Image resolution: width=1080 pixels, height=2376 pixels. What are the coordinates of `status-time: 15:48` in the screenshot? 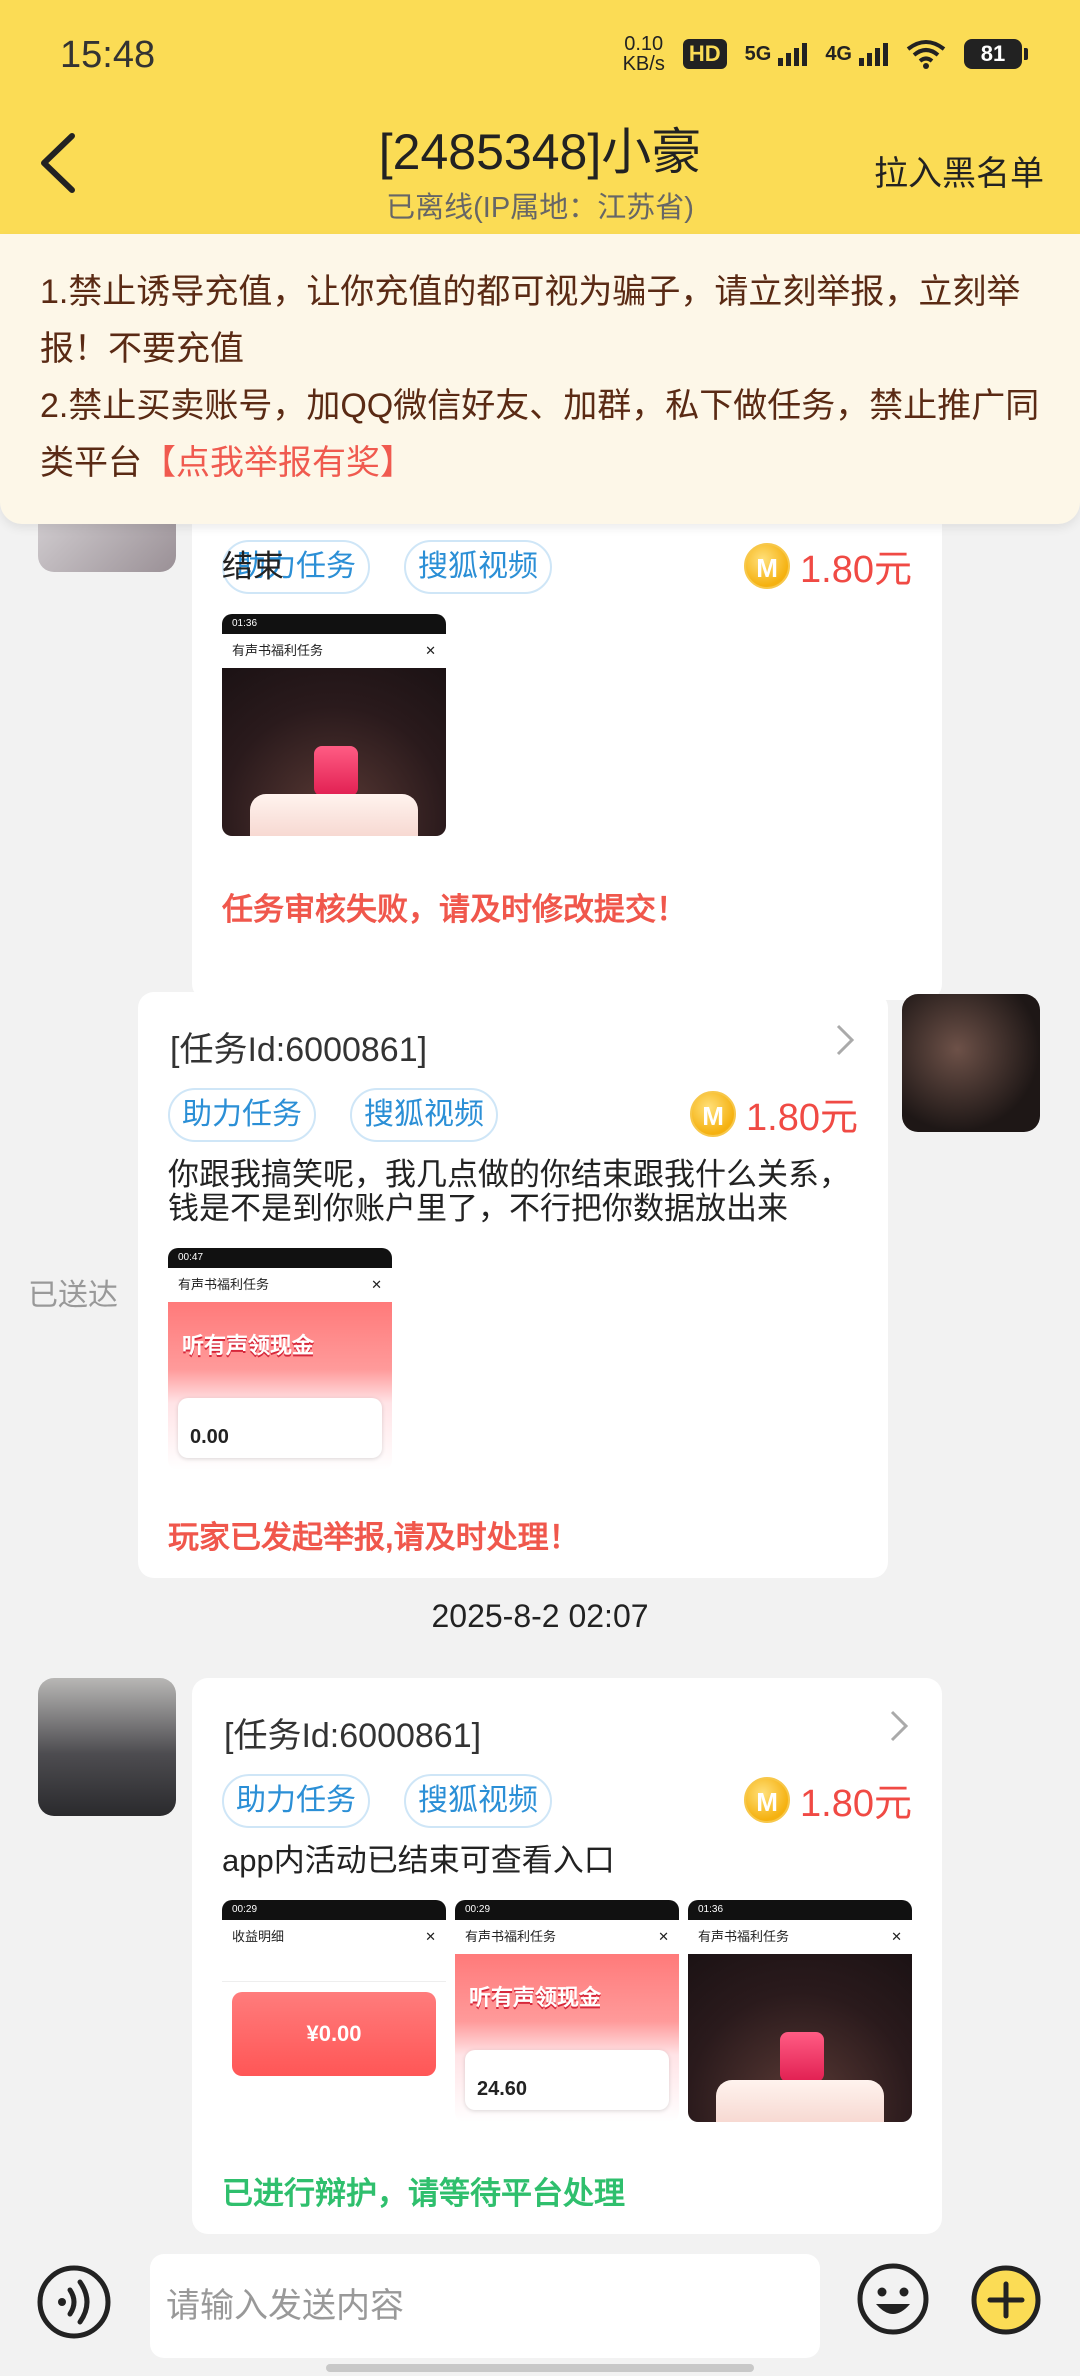 It's located at (108, 55).